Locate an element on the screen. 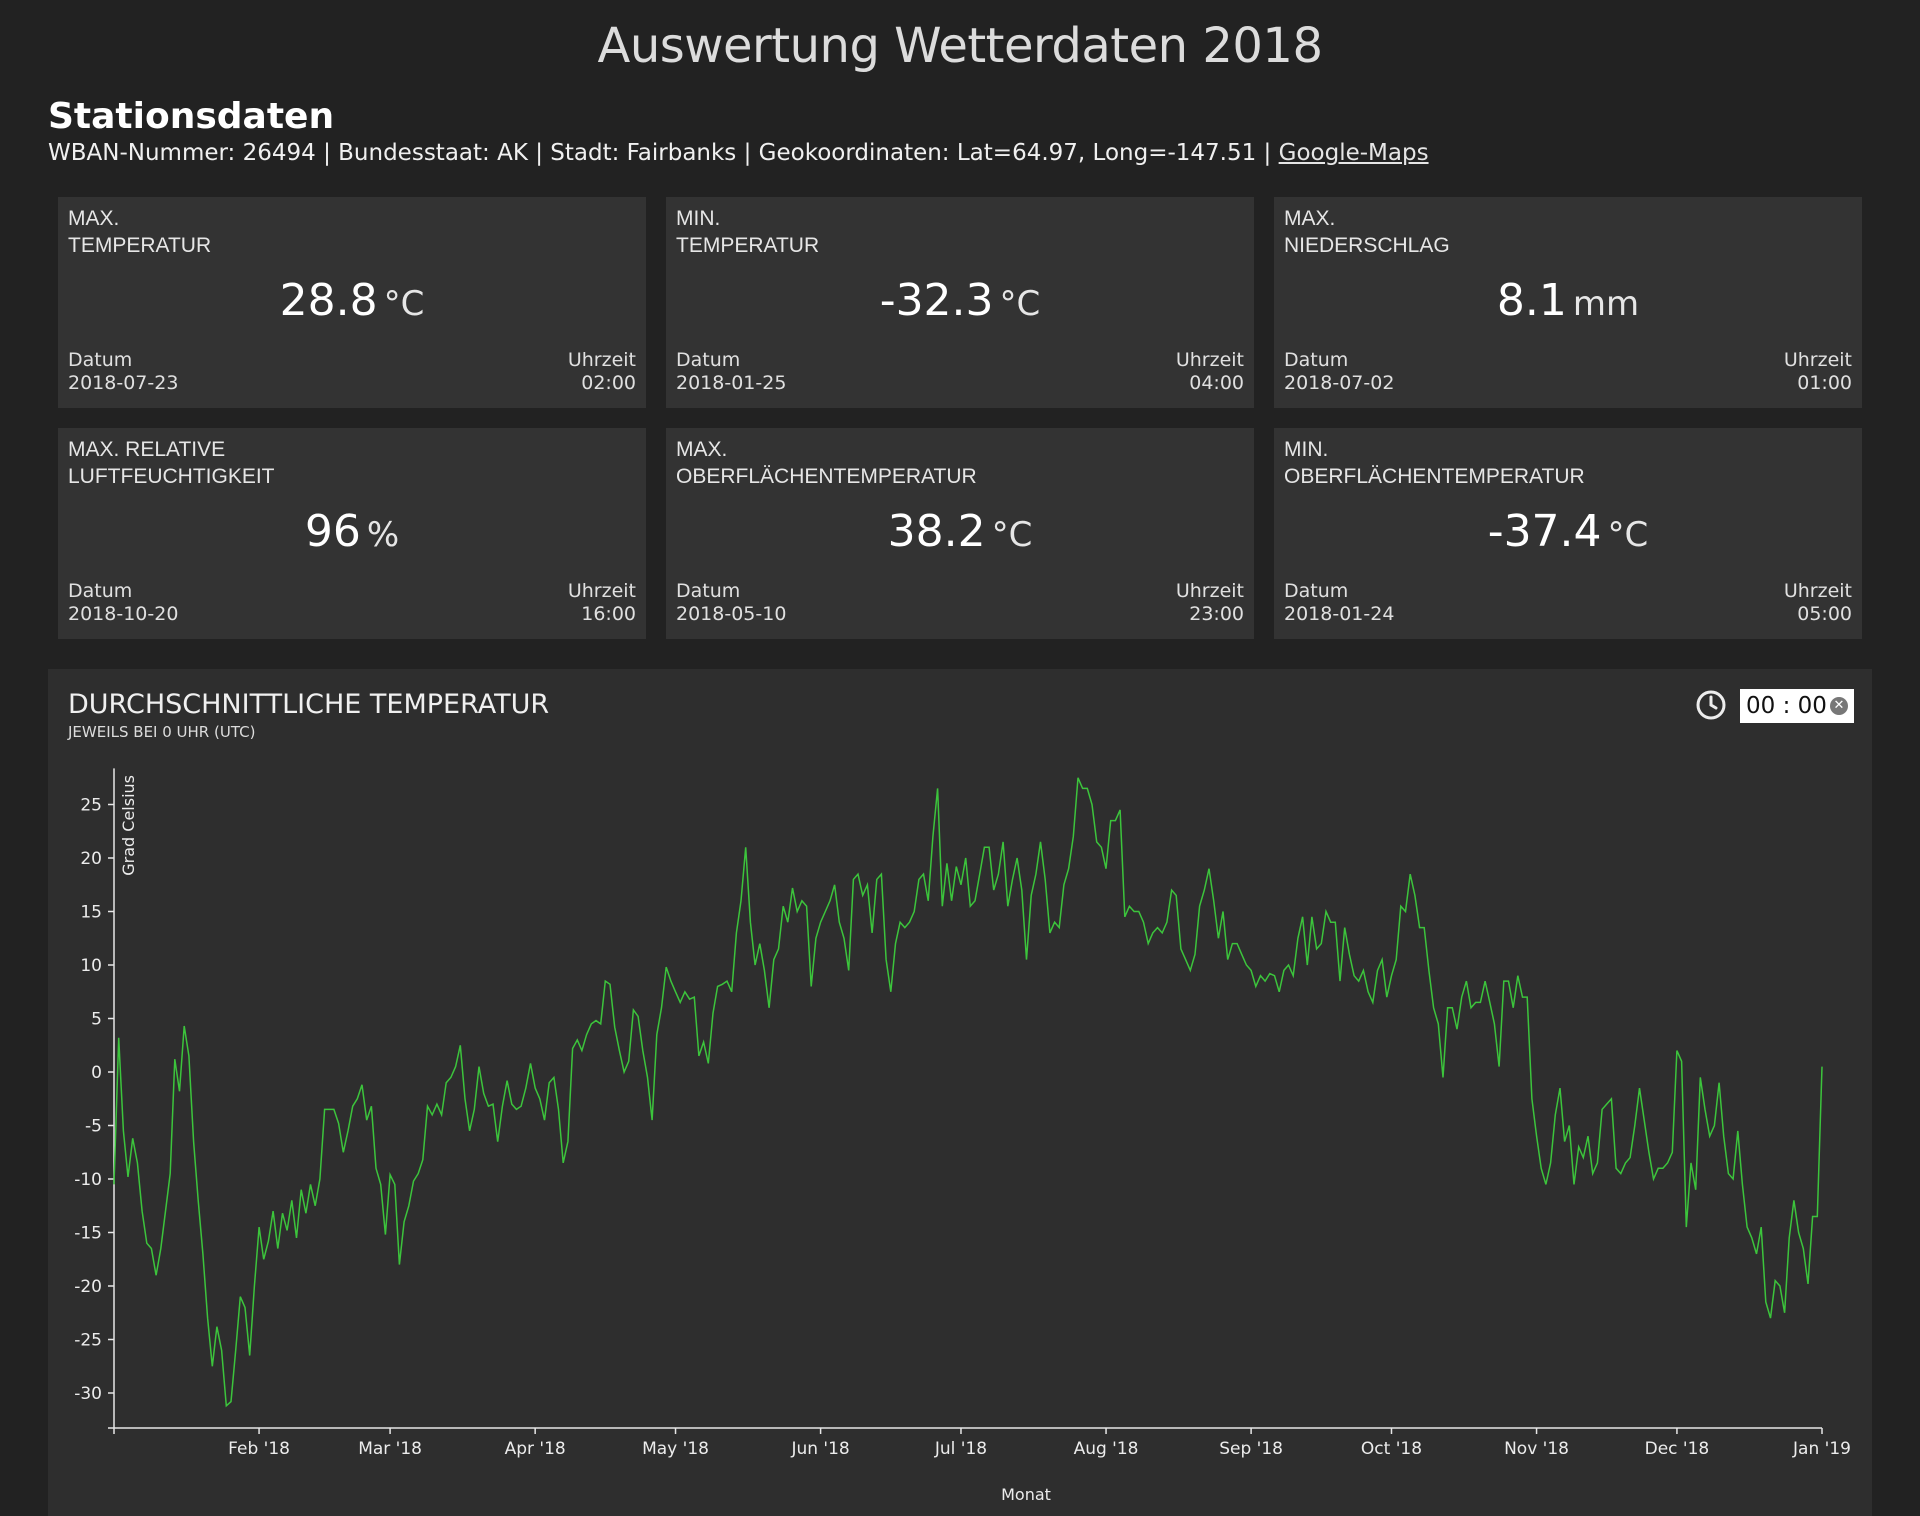 This screenshot has height=1516, width=1920. y-tick-label: 0 is located at coordinates (96, 1073).